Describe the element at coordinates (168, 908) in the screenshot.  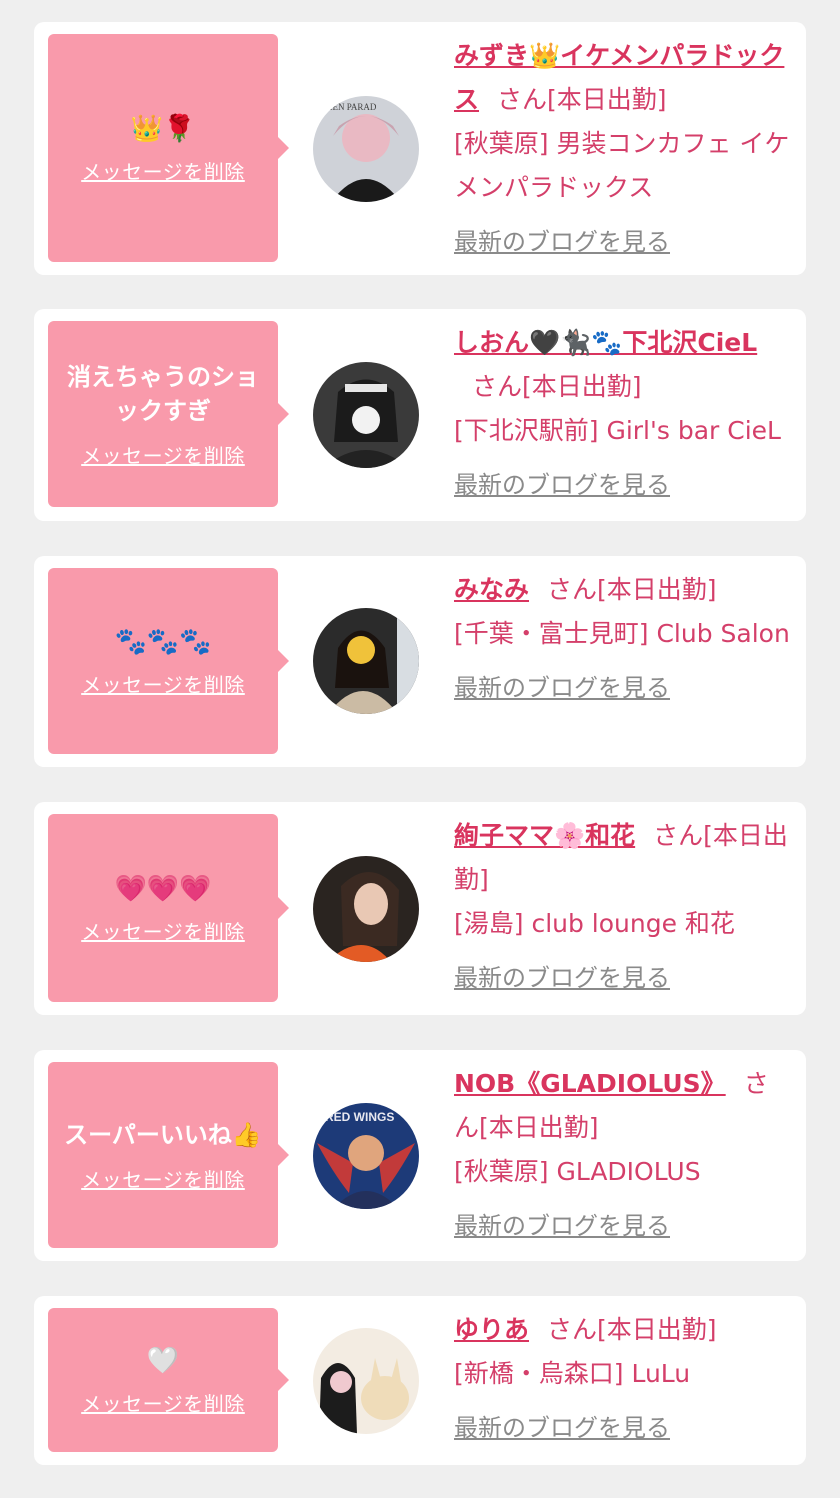
I see `message-bubble: 💗💗💗 メッセージを削除` at that location.